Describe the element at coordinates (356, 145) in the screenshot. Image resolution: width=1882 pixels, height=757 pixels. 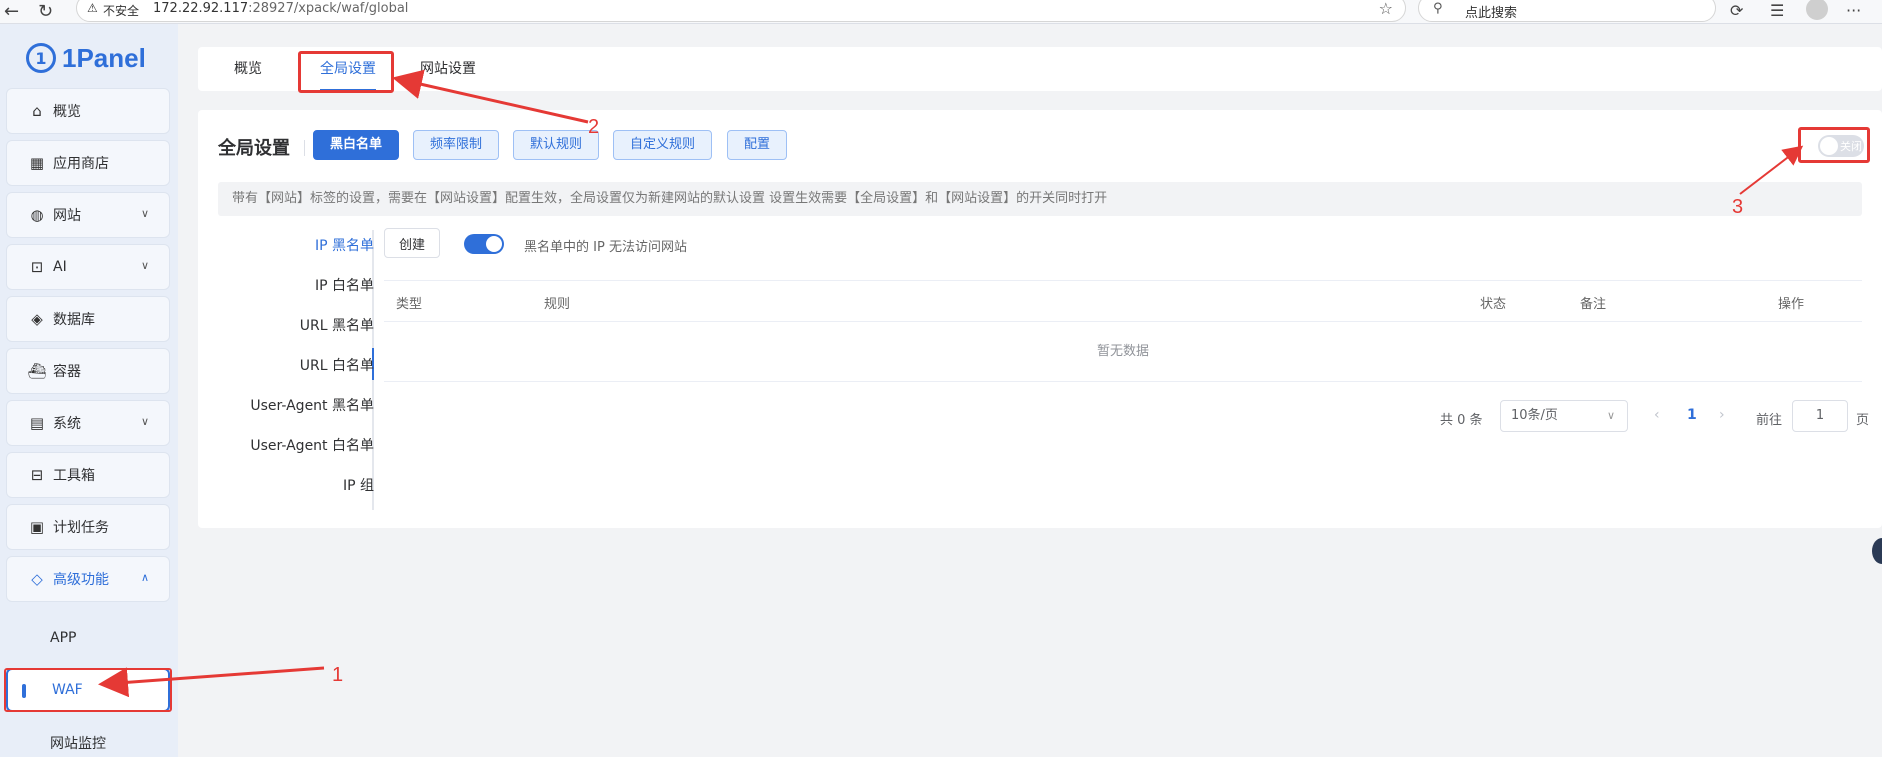
I see `blacklist-whitelist-button: 黑白名单` at that location.